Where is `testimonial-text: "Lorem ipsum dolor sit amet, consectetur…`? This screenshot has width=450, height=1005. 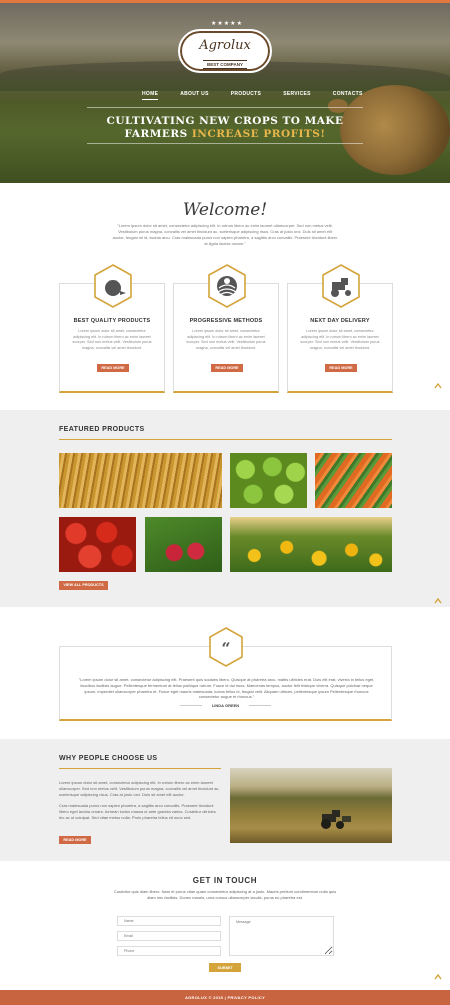 testimonial-text: "Lorem ipsum dolor sit amet, consectetur… is located at coordinates (226, 688).